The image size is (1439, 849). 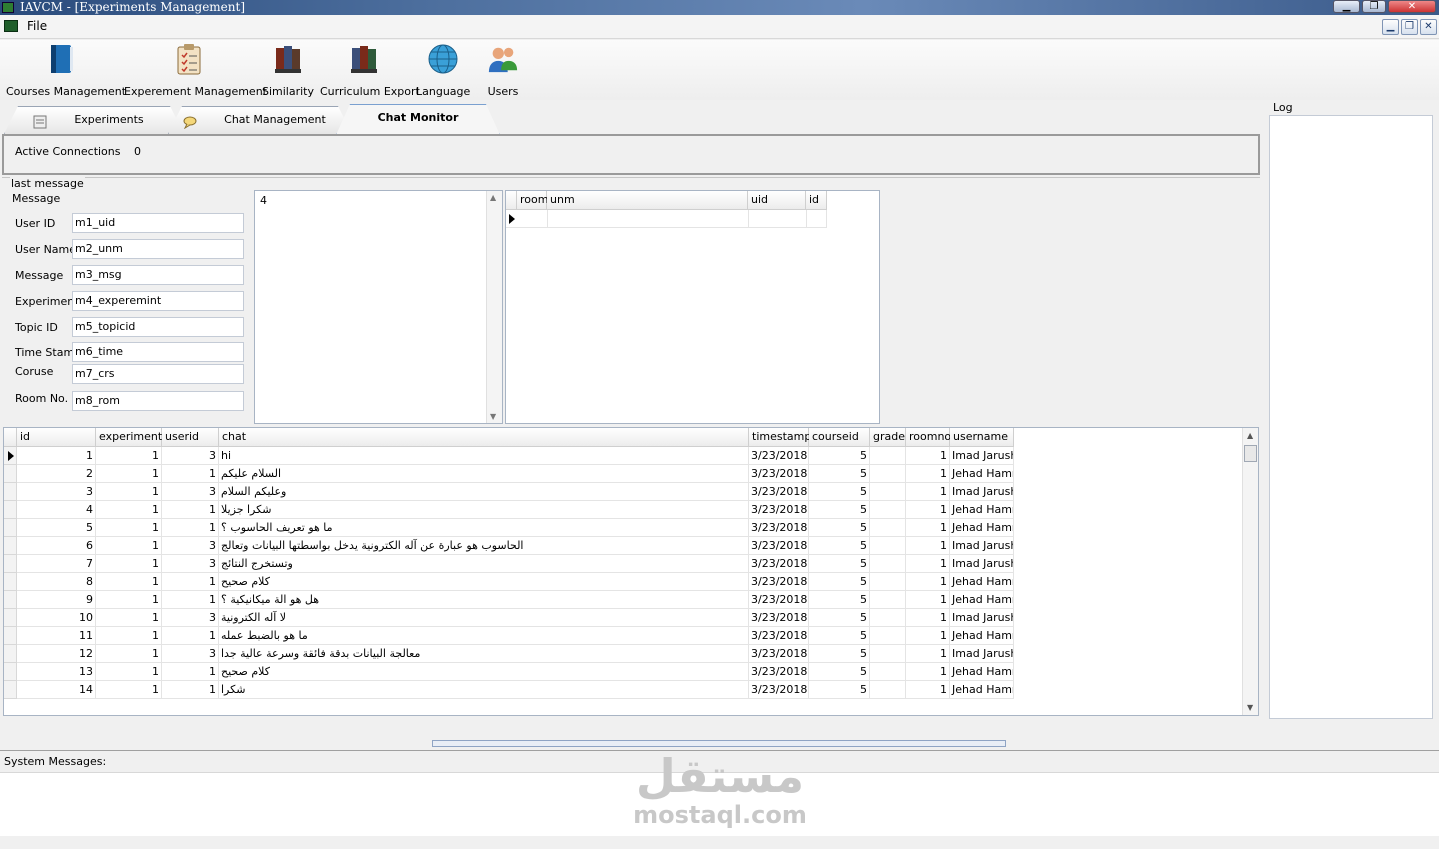 What do you see at coordinates (158, 401) in the screenshot?
I see `room-no-field: m8_rom` at bounding box center [158, 401].